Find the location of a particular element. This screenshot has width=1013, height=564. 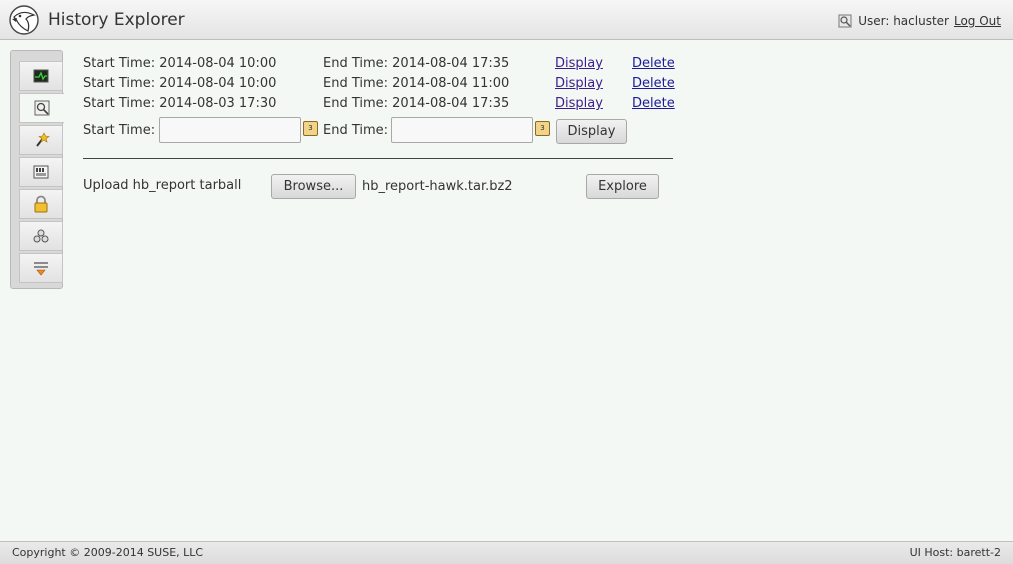

user-label: User: hacluster is located at coordinates (903, 21).